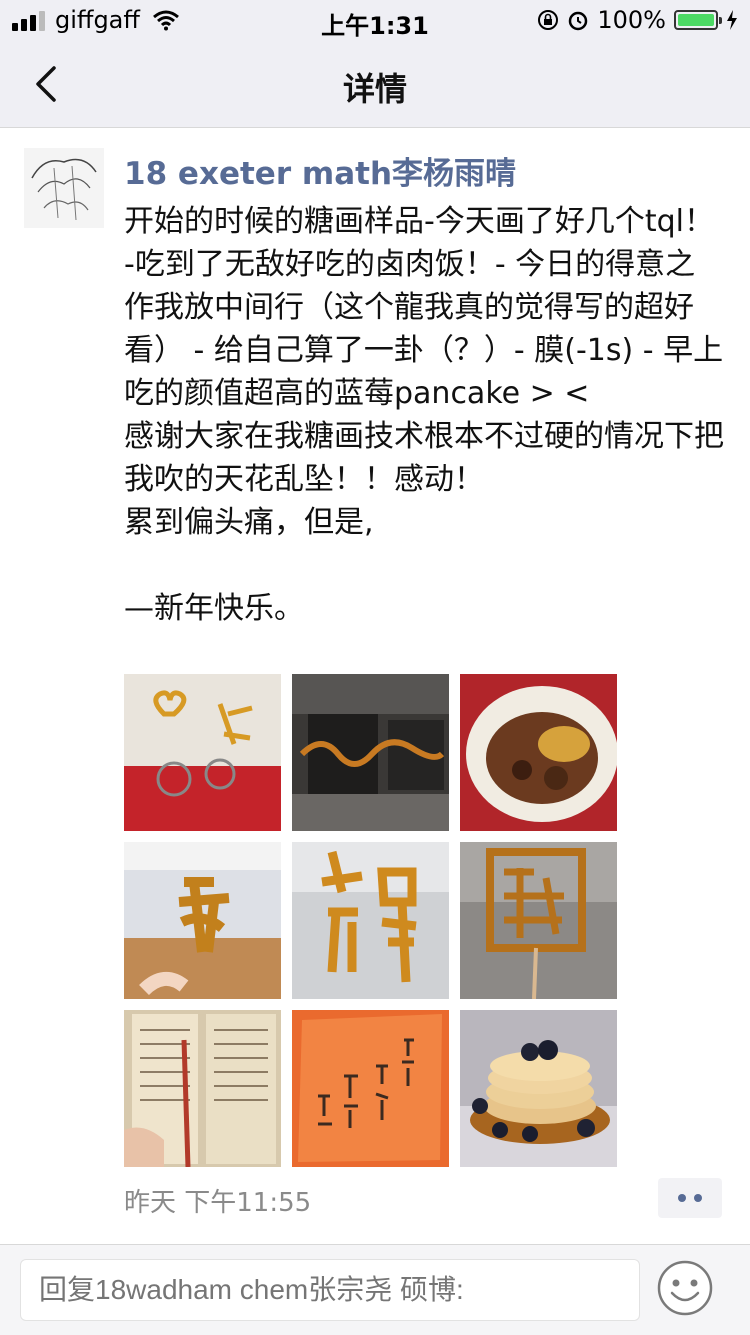  Describe the element at coordinates (682, 1198) in the screenshot. I see `more-dots-icon` at that location.